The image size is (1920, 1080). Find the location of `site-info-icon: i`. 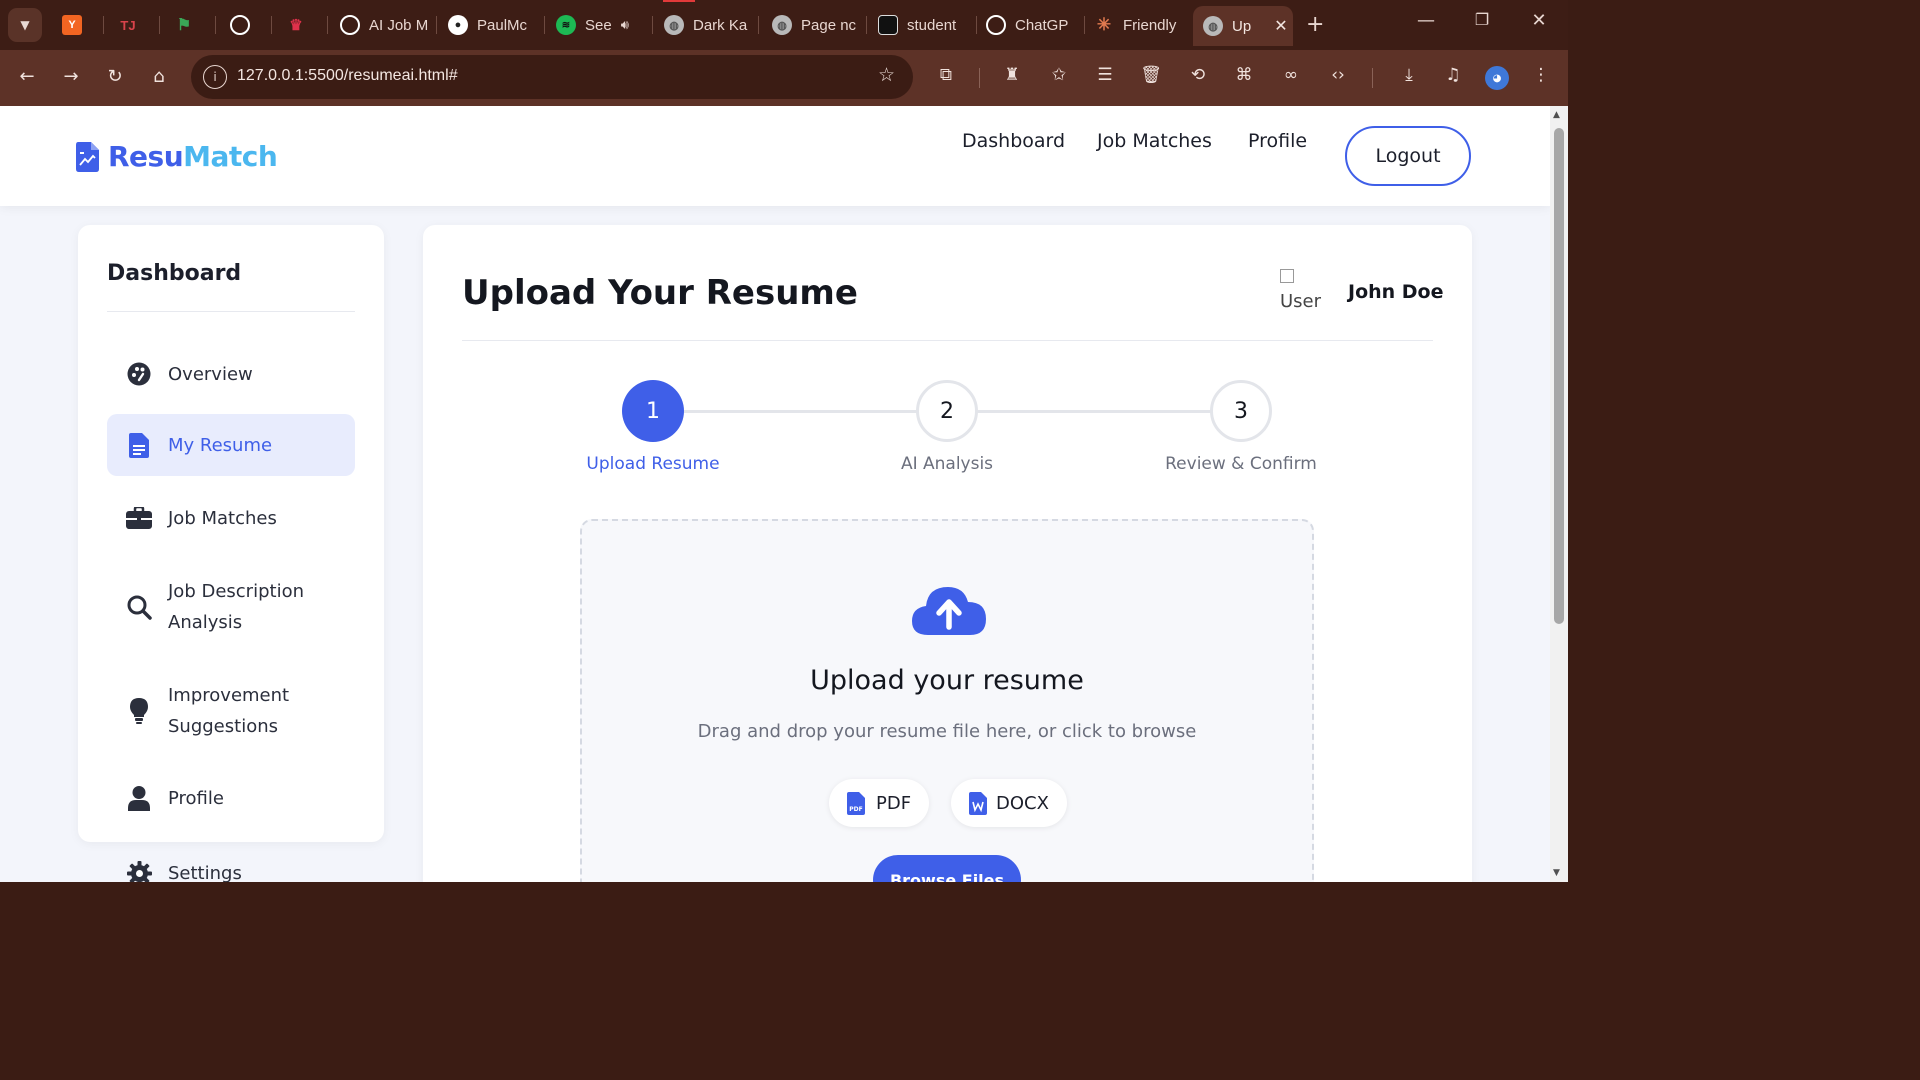

site-info-icon: i is located at coordinates (215, 77).